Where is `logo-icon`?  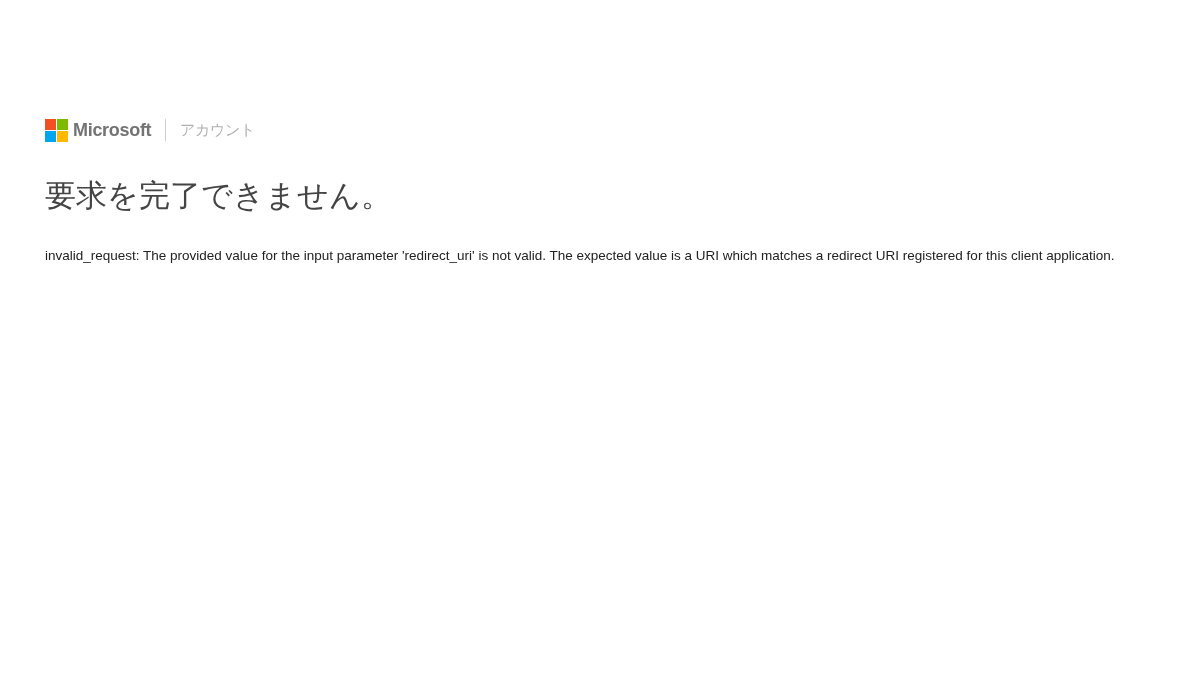
logo-icon is located at coordinates (56, 130).